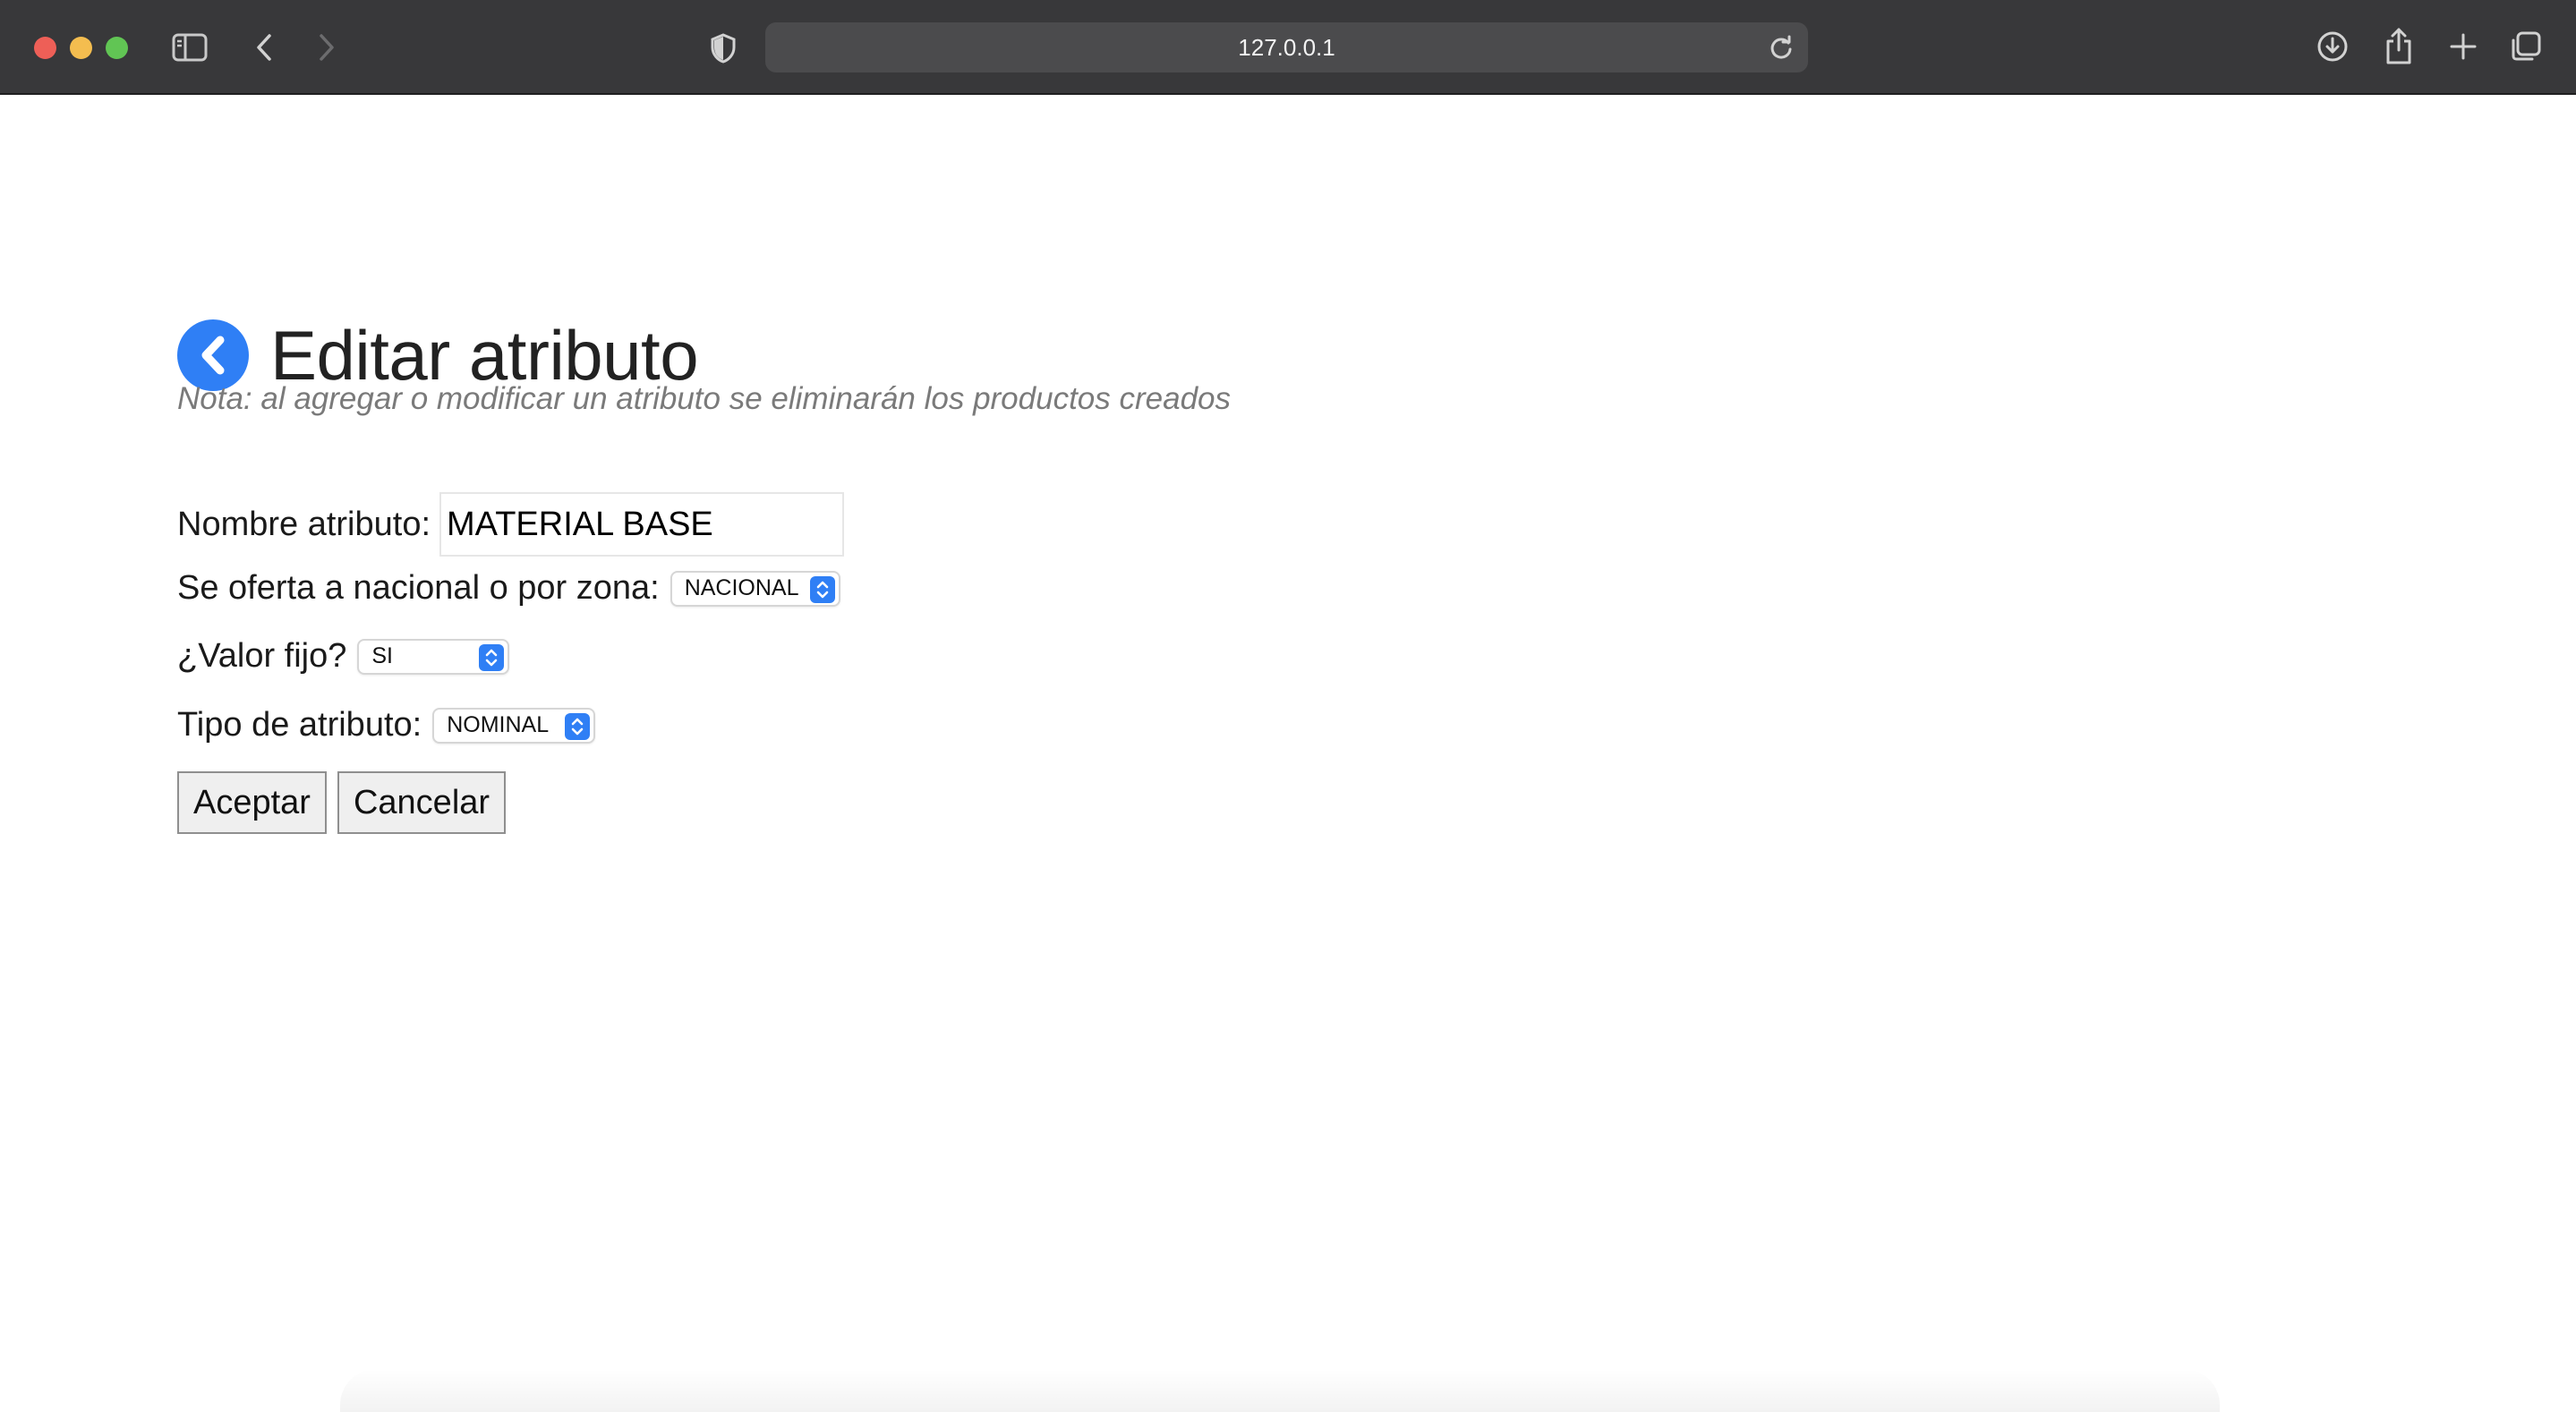 The width and height of the screenshot is (2576, 1412). I want to click on nombre-row: Nombre atributo:, so click(511, 525).